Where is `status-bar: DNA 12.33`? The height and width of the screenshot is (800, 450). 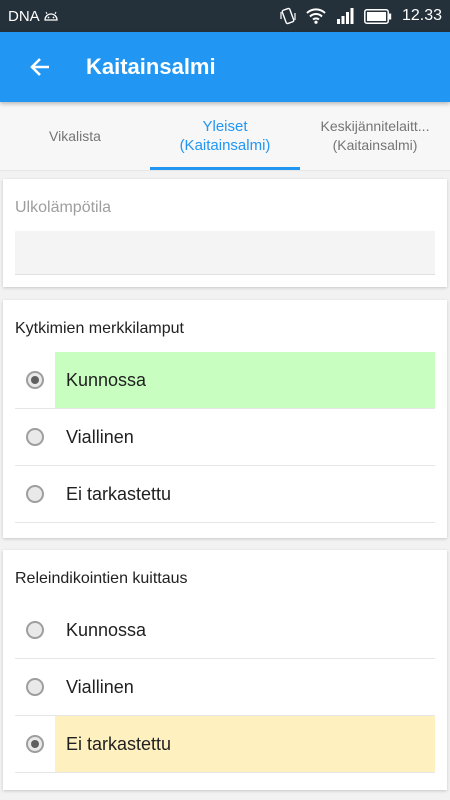 status-bar: DNA 12.33 is located at coordinates (225, 16).